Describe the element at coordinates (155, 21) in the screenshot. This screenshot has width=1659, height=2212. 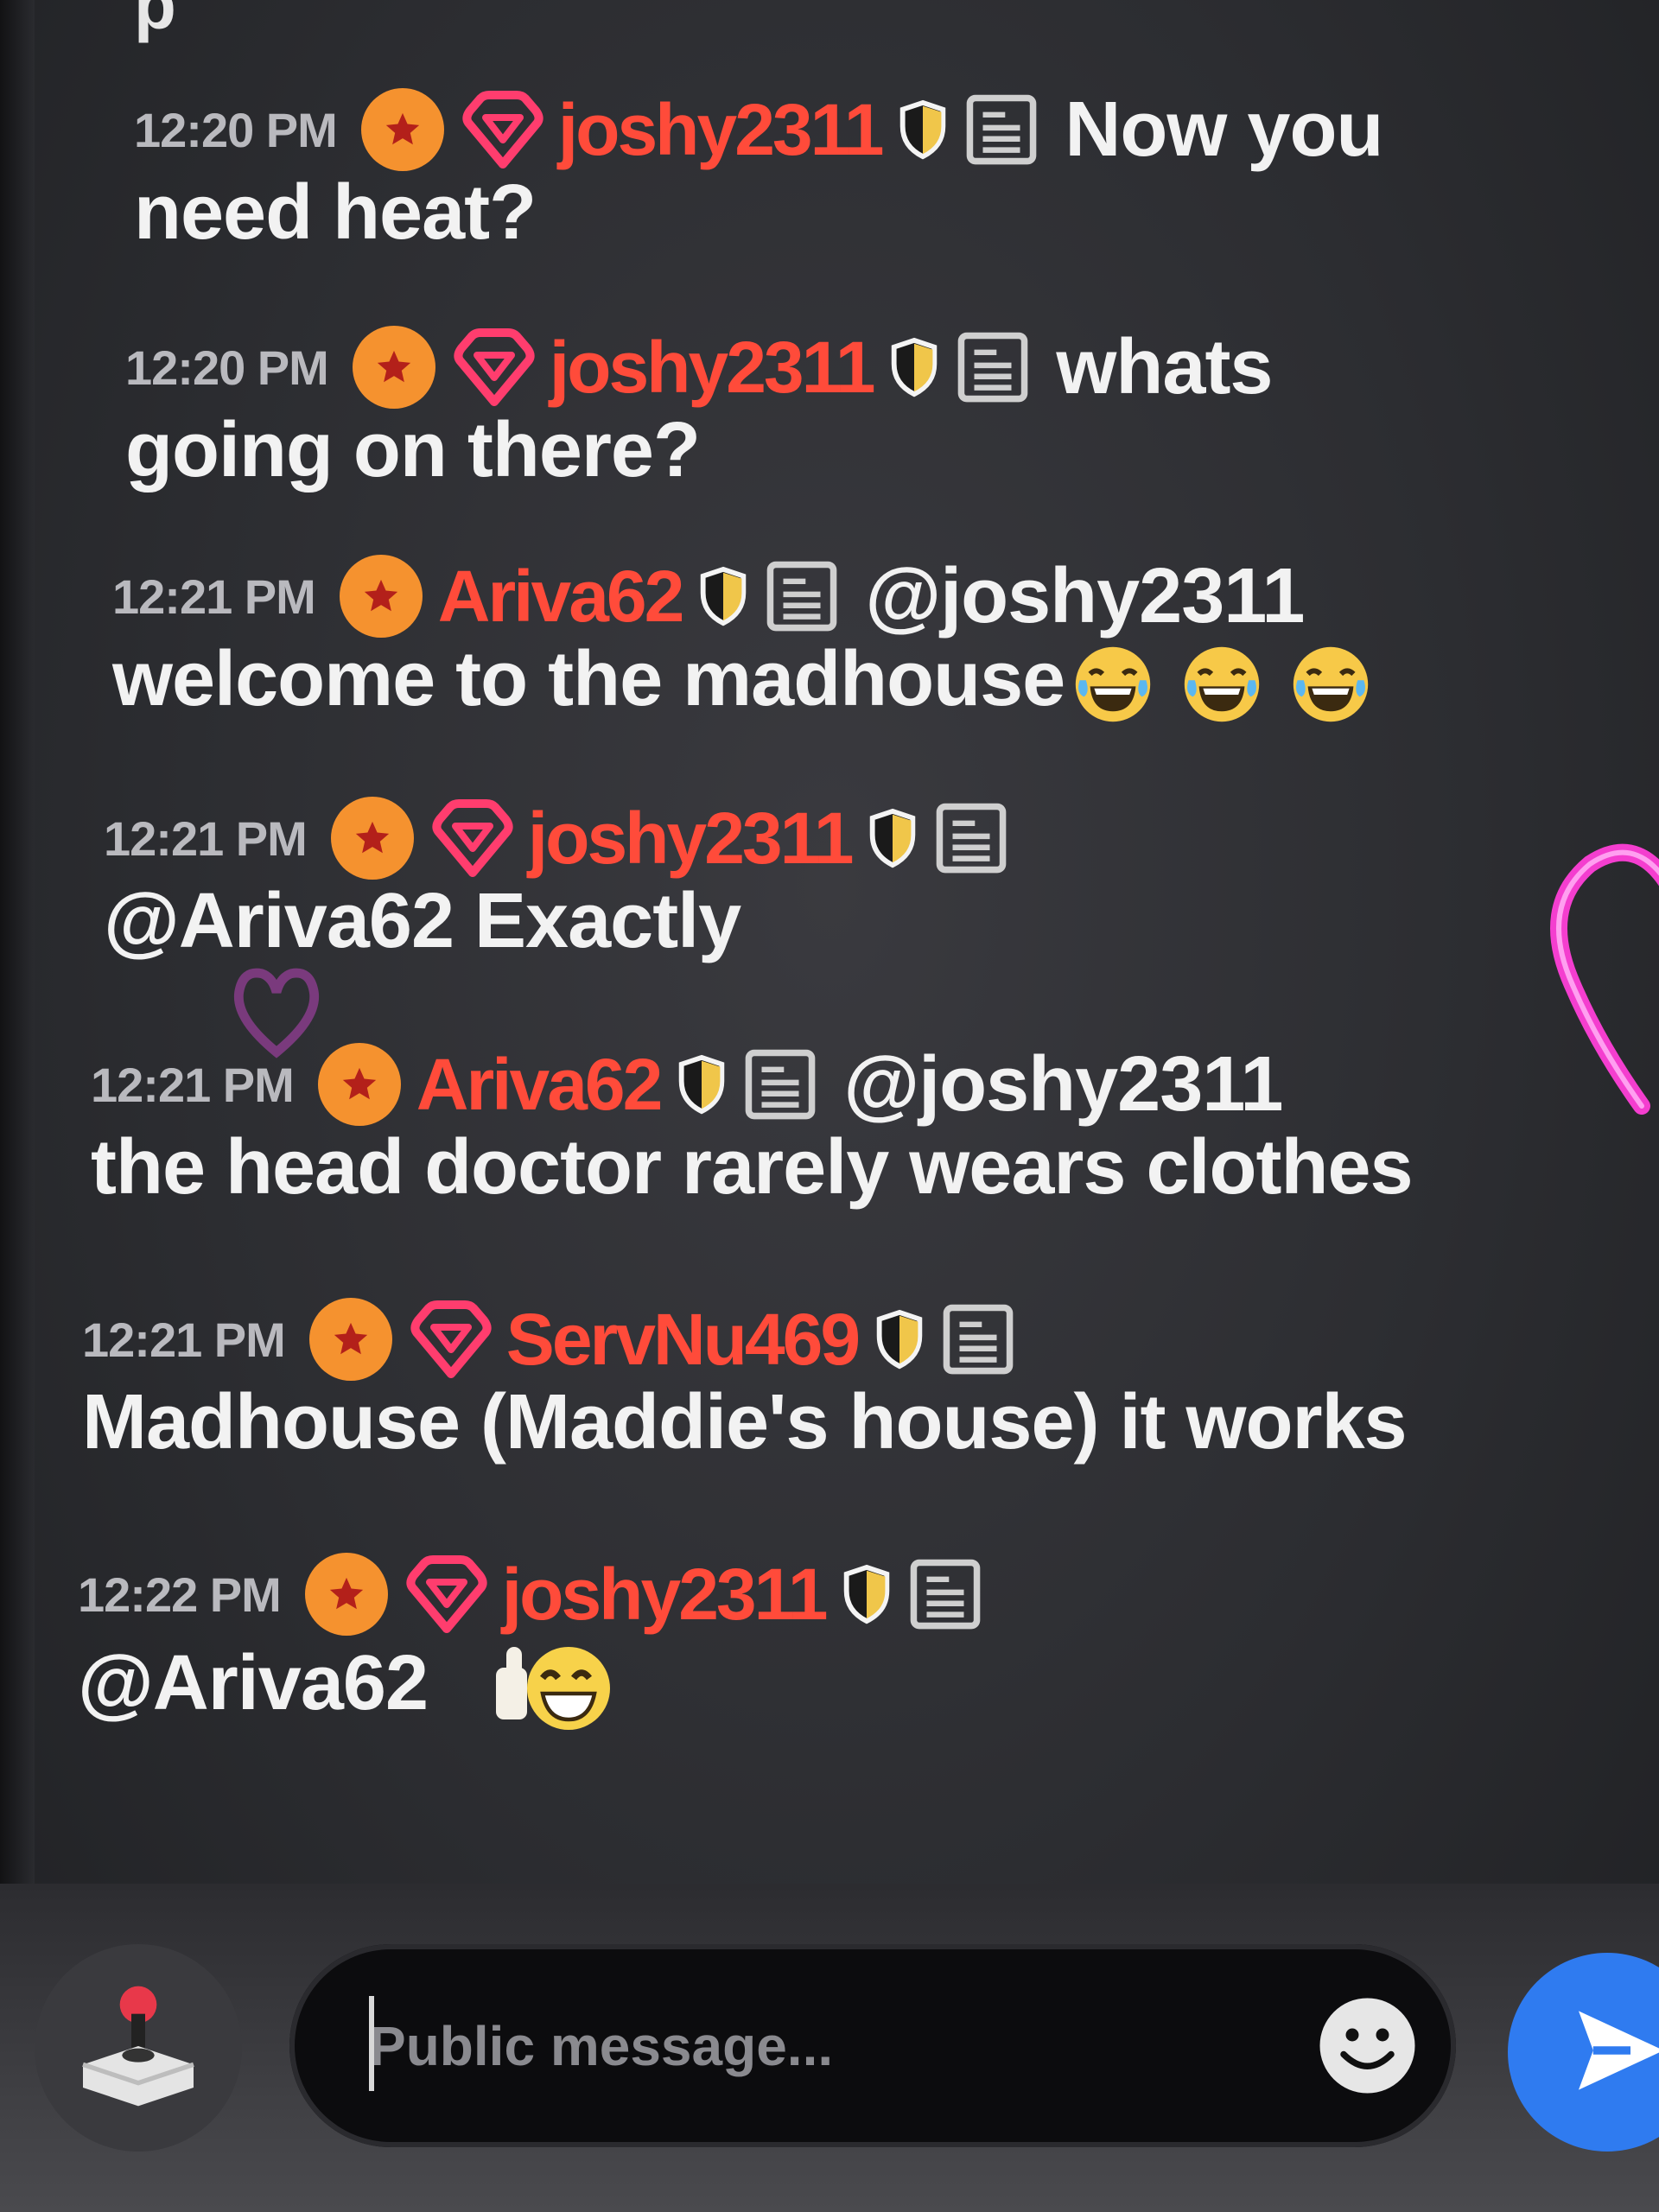
I see `previous-message-fragment: p` at that location.